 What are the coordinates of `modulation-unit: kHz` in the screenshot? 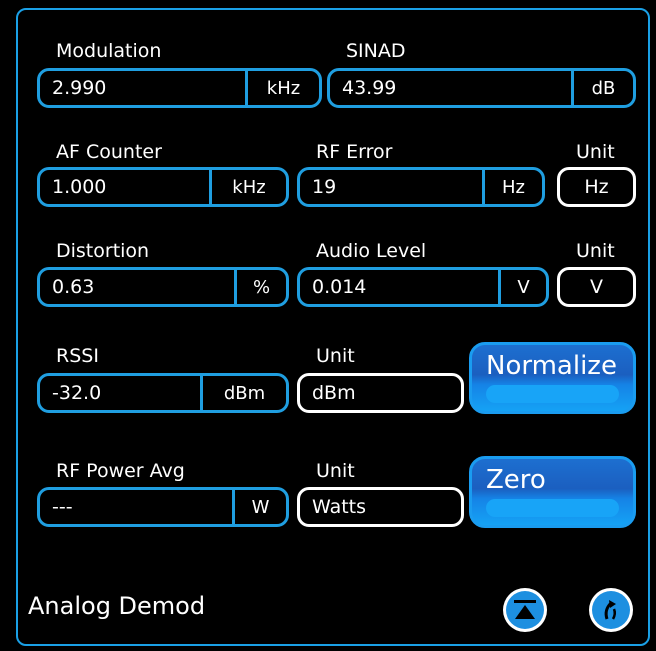 It's located at (282, 88).